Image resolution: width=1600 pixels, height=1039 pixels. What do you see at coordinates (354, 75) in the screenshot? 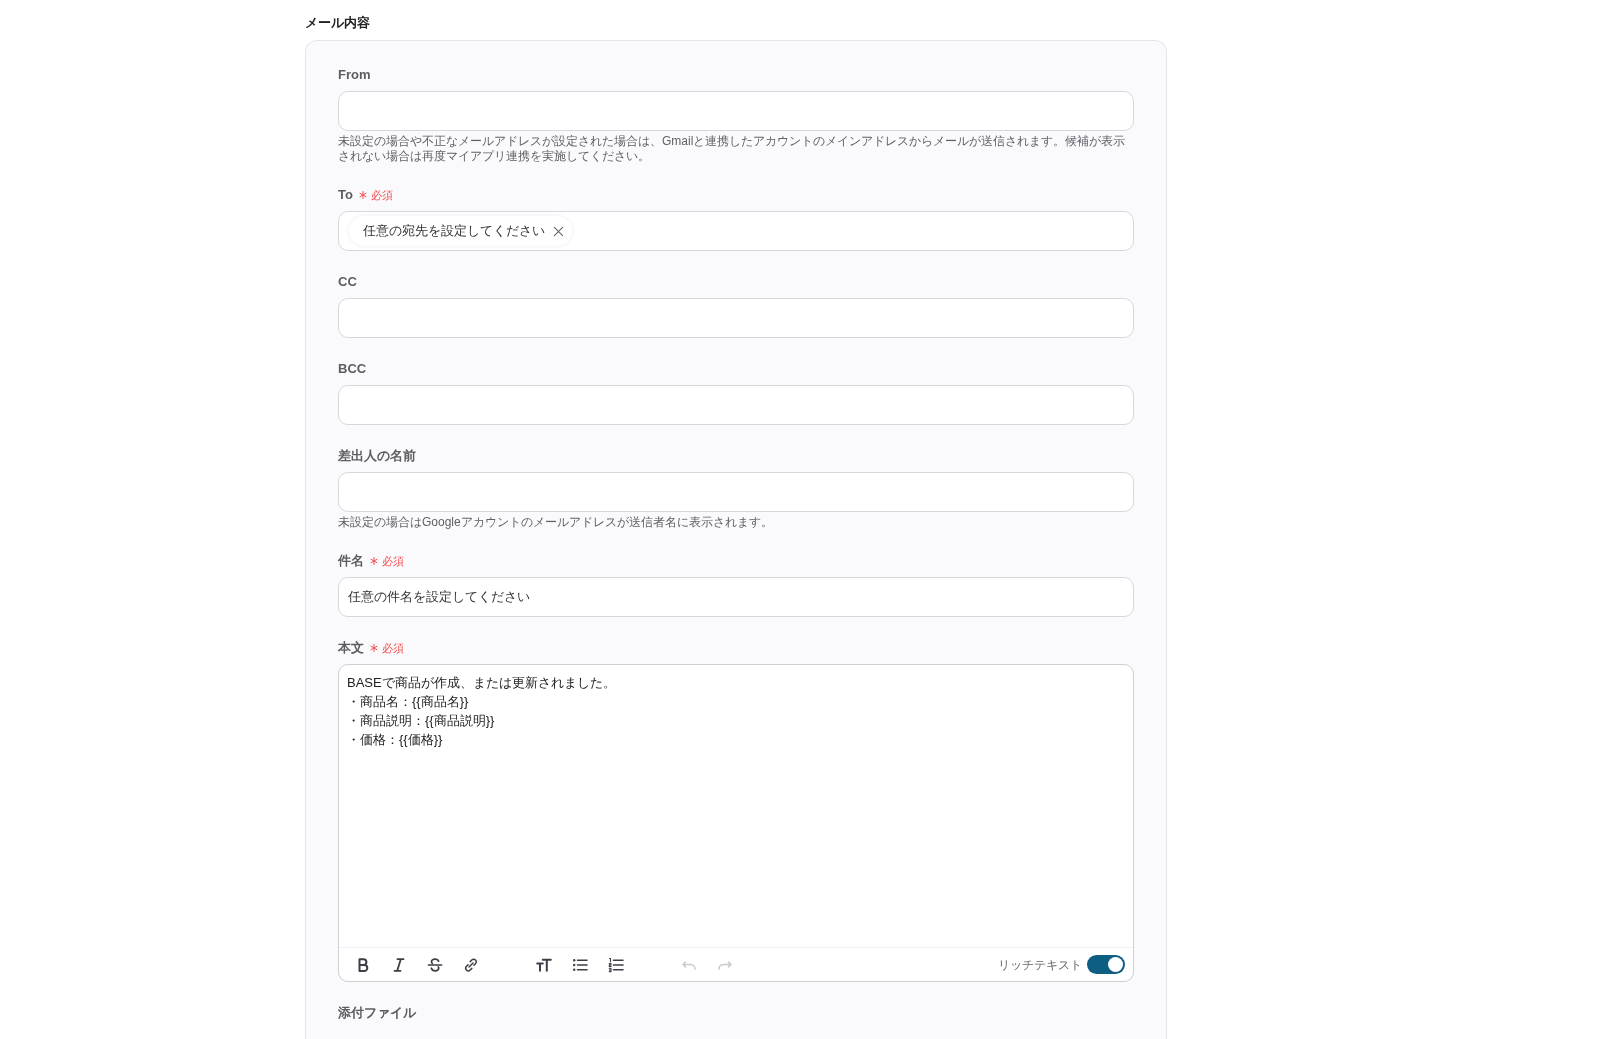
I see `field-label: From` at bounding box center [354, 75].